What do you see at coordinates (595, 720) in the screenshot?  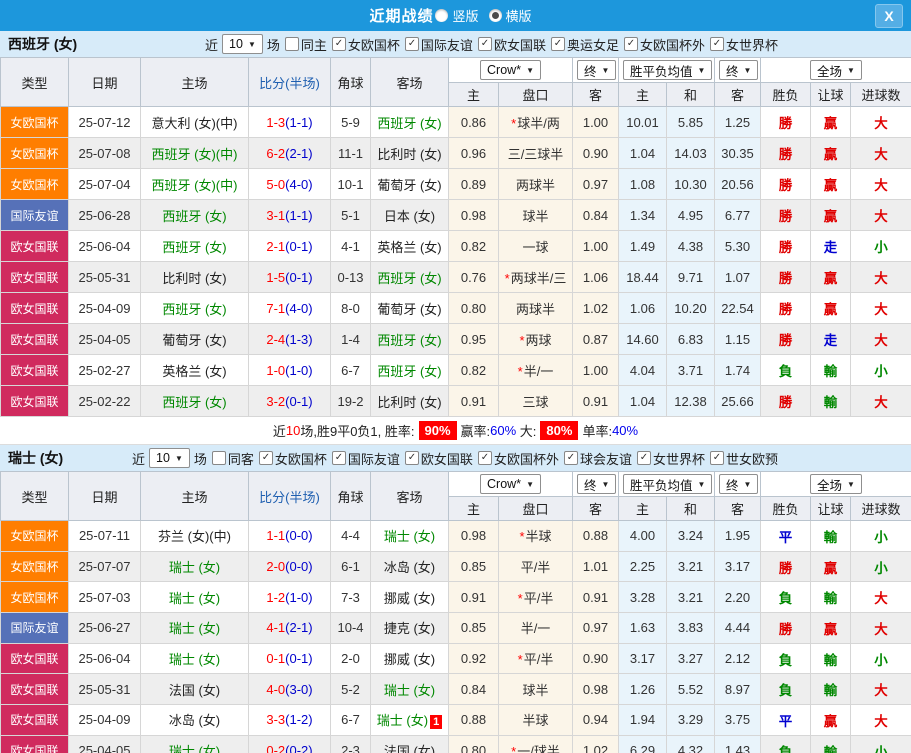 I see `away-odds: 0.94` at bounding box center [595, 720].